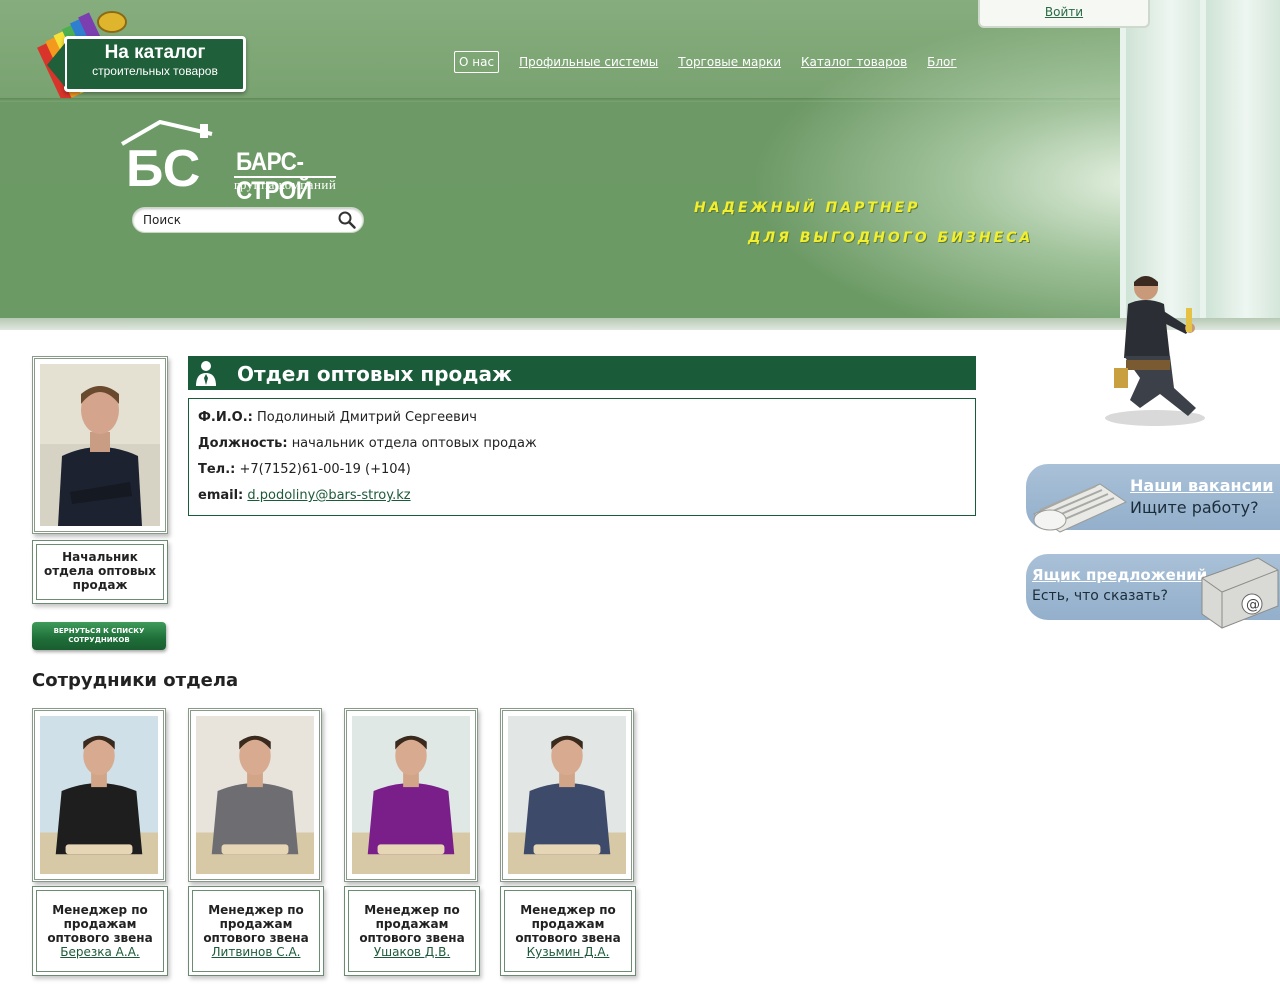  Describe the element at coordinates (1240, 165) in the screenshot. I see `window-right` at that location.